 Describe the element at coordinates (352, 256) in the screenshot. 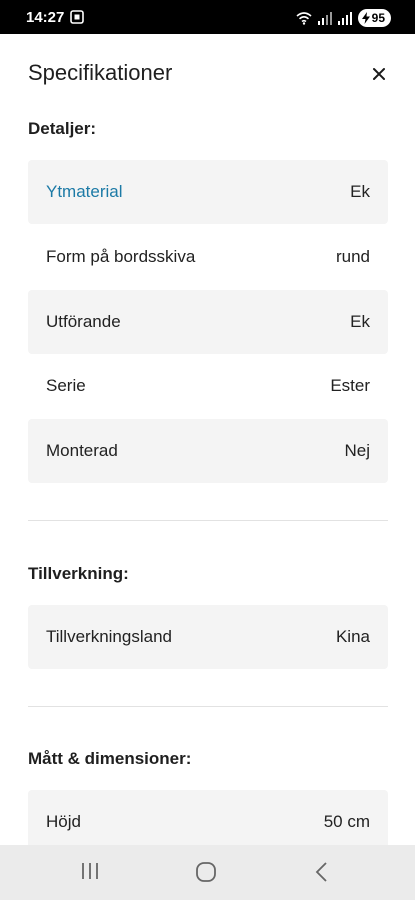

I see `spec-value: rund` at that location.